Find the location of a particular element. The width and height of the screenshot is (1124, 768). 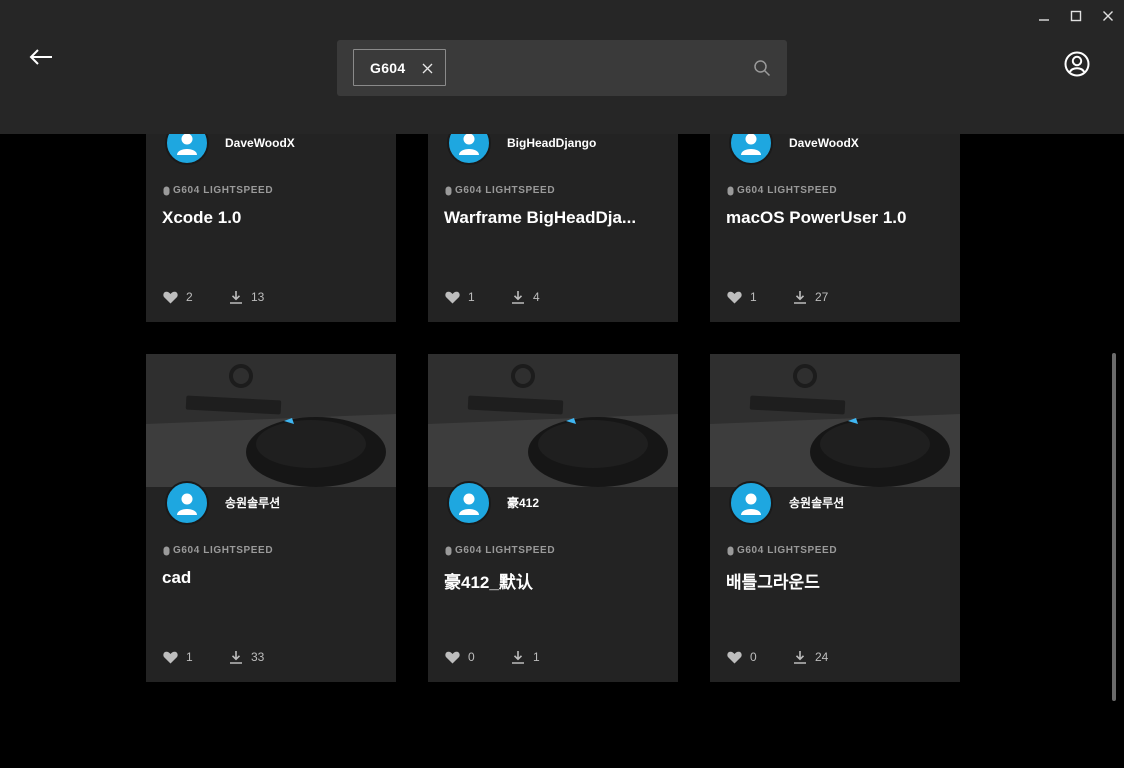

search-icon is located at coordinates (762, 68).